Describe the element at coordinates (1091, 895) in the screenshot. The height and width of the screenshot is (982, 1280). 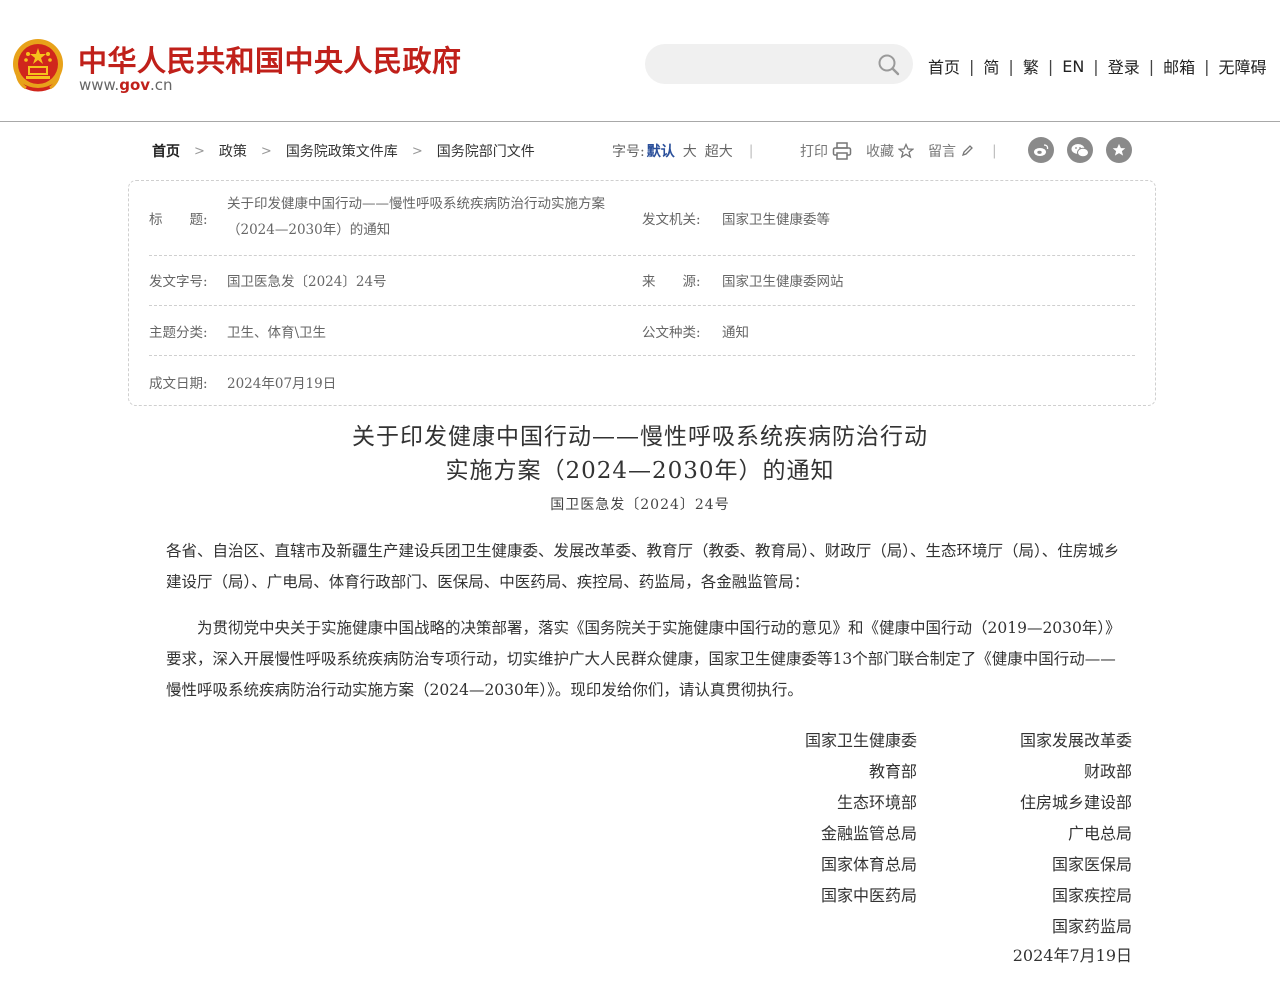
I see `signer: 国家疾控局` at that location.